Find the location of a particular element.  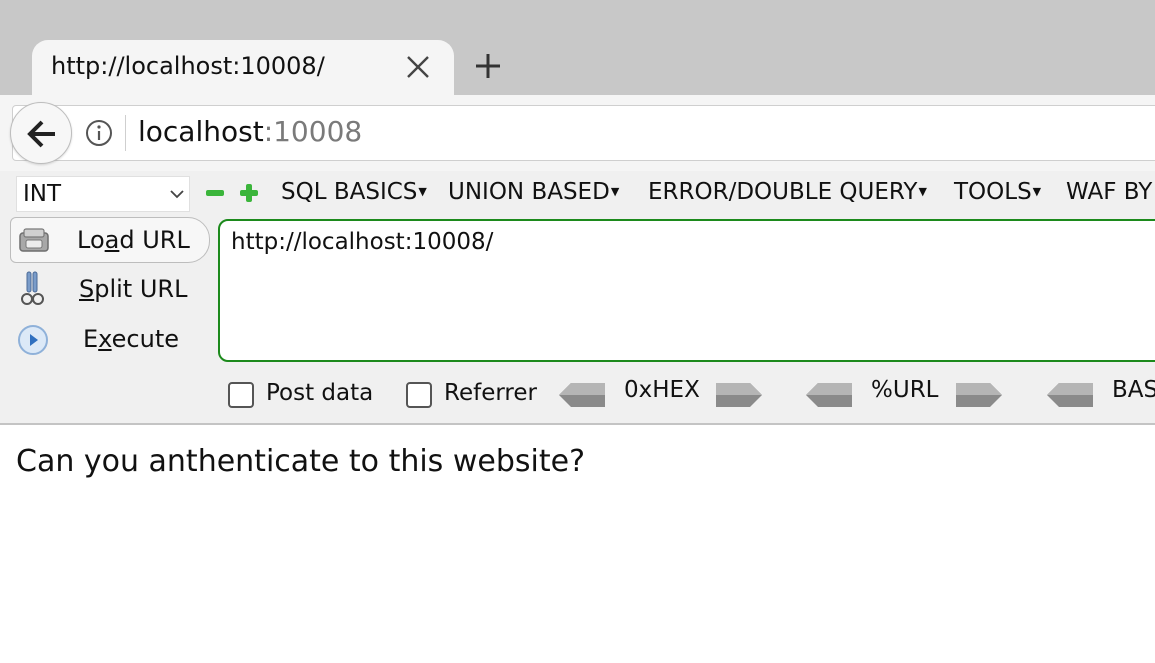

referrer-checkbox is located at coordinates (419, 395).